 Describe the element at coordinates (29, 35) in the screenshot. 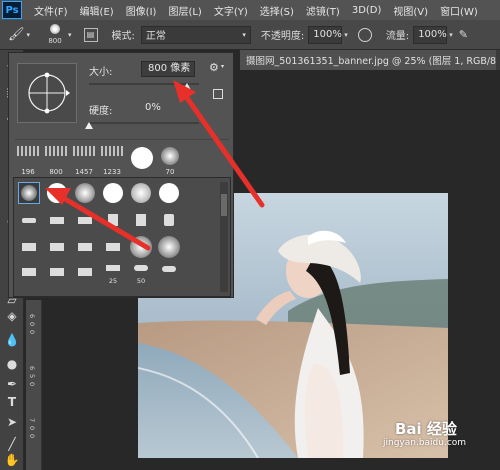

I see `tool-dropdown-chevron-icon: ▾` at that location.